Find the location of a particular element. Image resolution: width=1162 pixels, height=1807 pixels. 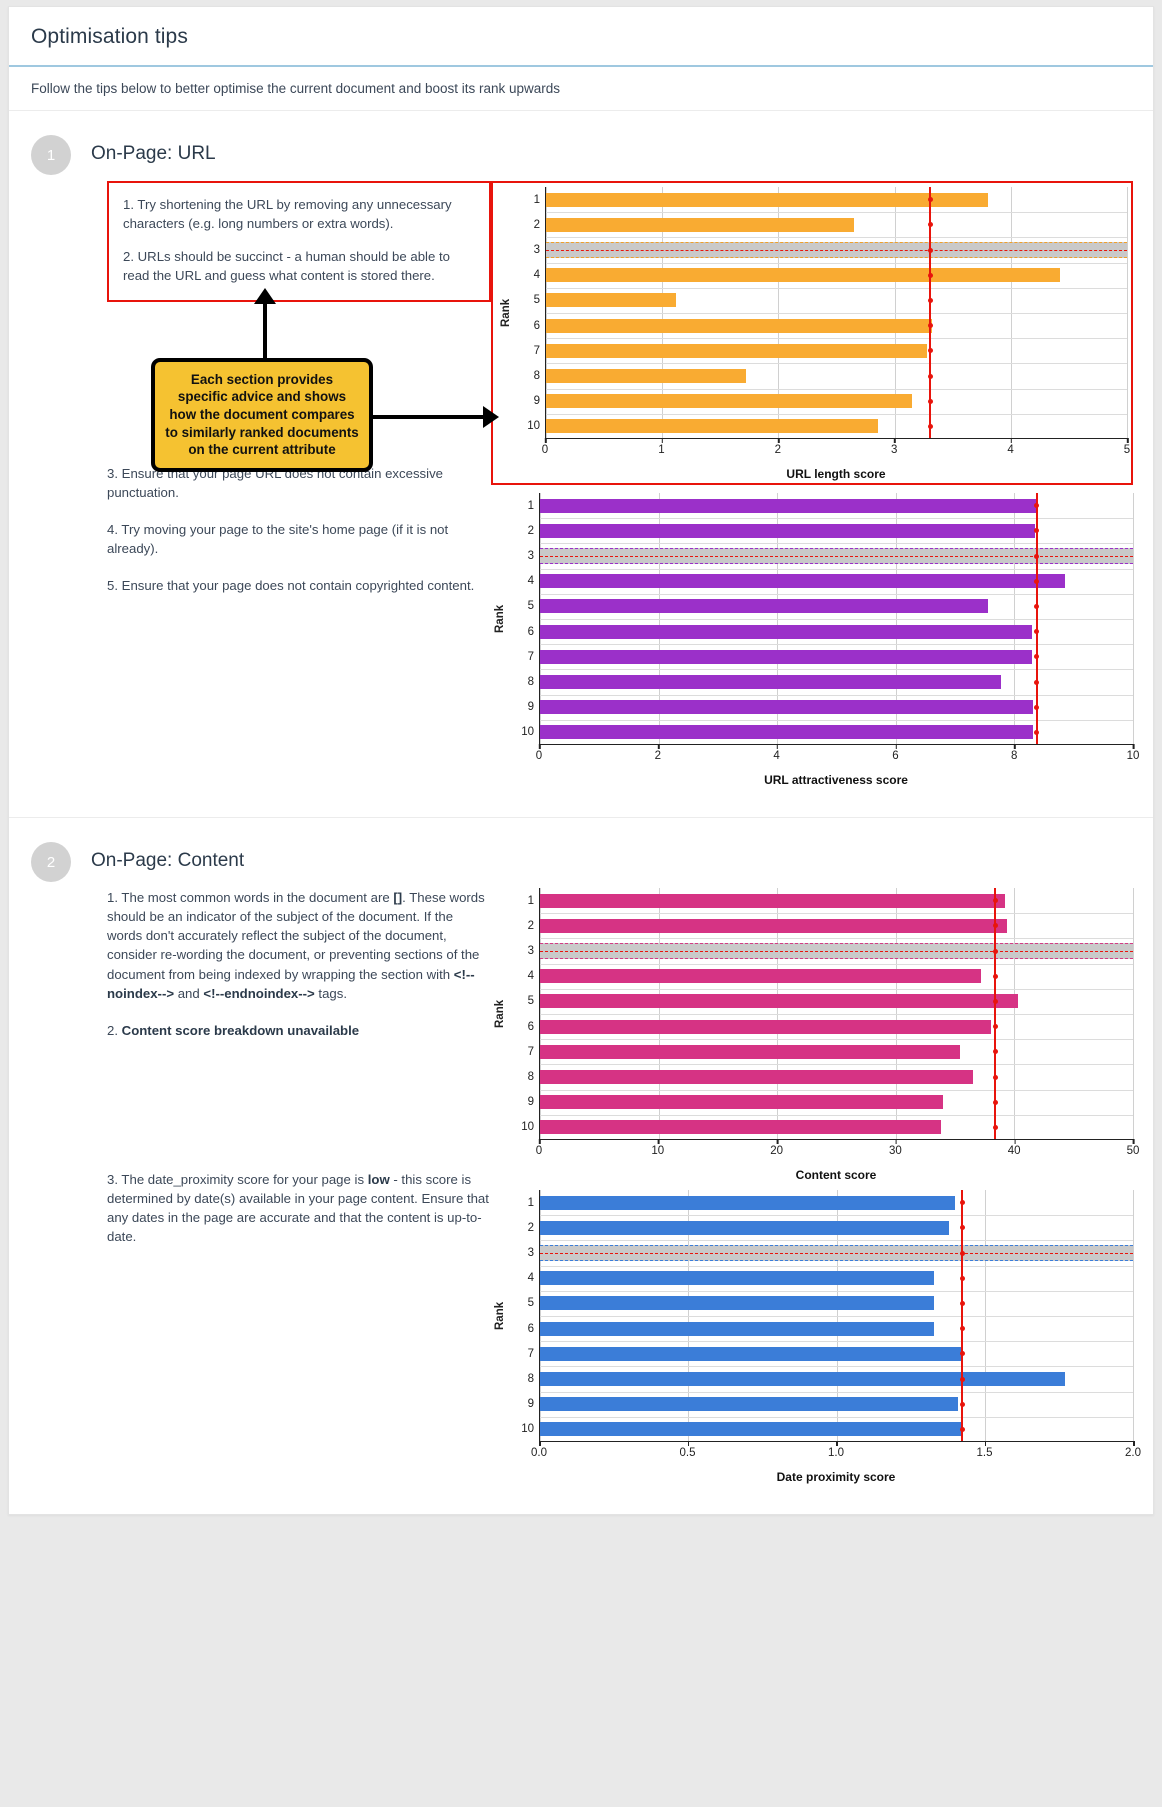

chart-x-tick-label: 1 is located at coordinates (661, 447).